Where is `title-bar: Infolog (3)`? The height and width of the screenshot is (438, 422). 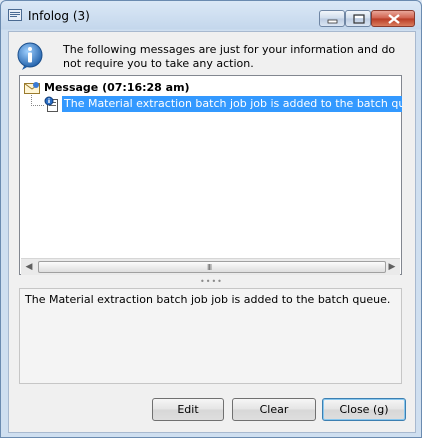
title-bar: Infolog (3) is located at coordinates (211, 15).